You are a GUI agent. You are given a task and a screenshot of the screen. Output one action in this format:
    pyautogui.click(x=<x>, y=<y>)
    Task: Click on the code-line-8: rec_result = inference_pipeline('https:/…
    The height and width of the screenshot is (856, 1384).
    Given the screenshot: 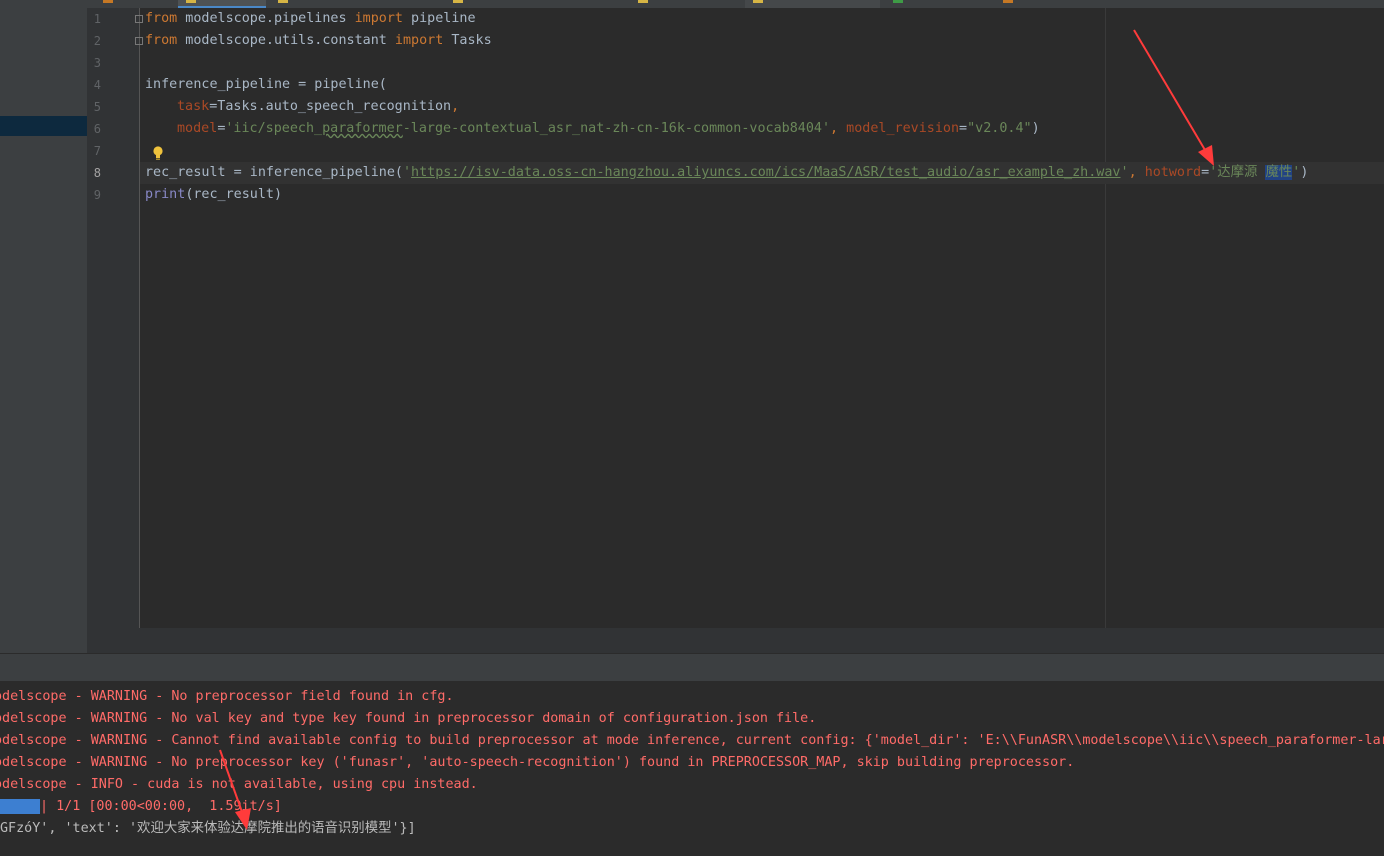 What is the action you would take?
    pyautogui.click(x=726, y=173)
    